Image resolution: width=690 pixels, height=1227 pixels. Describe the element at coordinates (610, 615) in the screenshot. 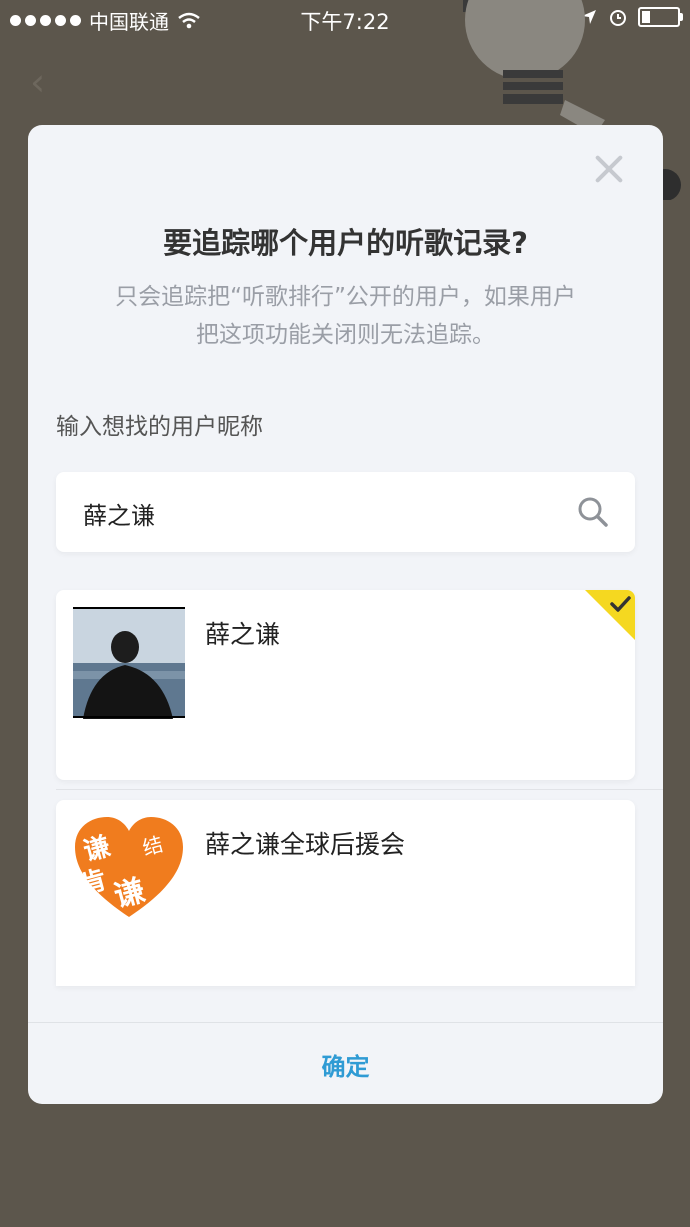

I see `selected-check-icon` at that location.